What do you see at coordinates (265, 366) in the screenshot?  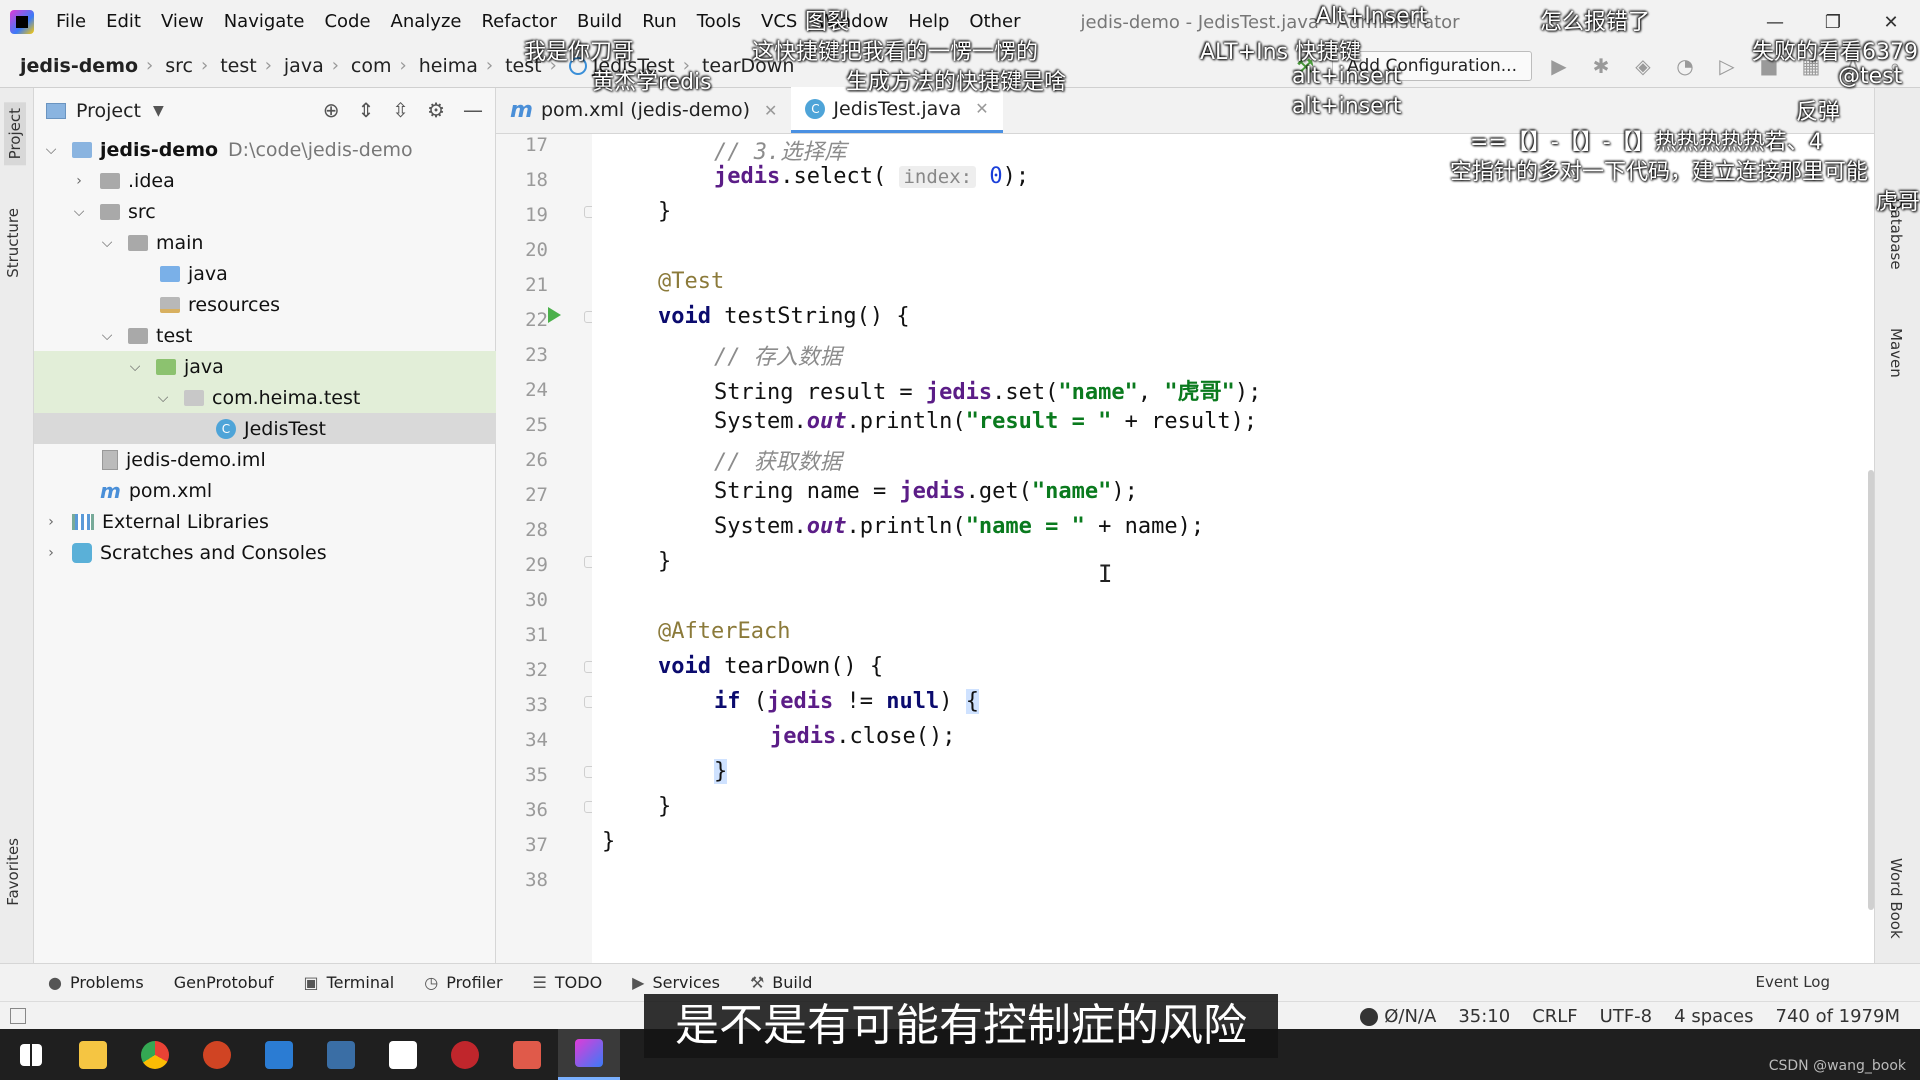 I see `tree-item-test-java: ⌵ java` at bounding box center [265, 366].